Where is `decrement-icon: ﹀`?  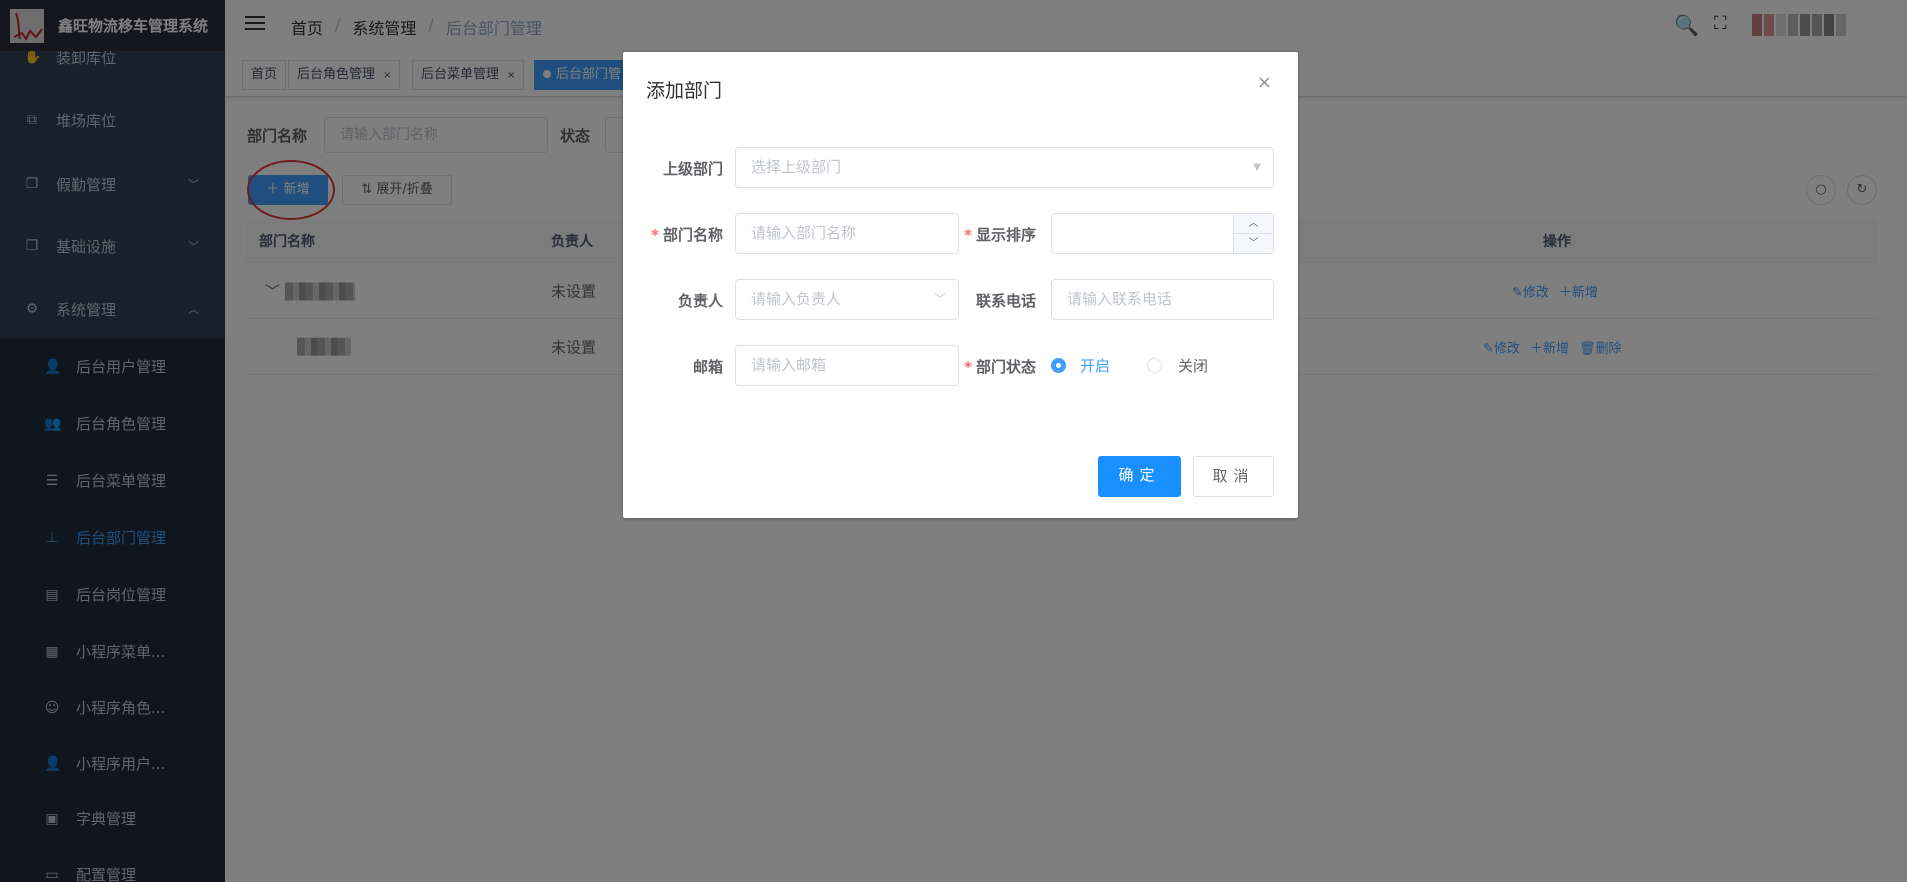
decrement-icon: ﹀ is located at coordinates (1253, 243).